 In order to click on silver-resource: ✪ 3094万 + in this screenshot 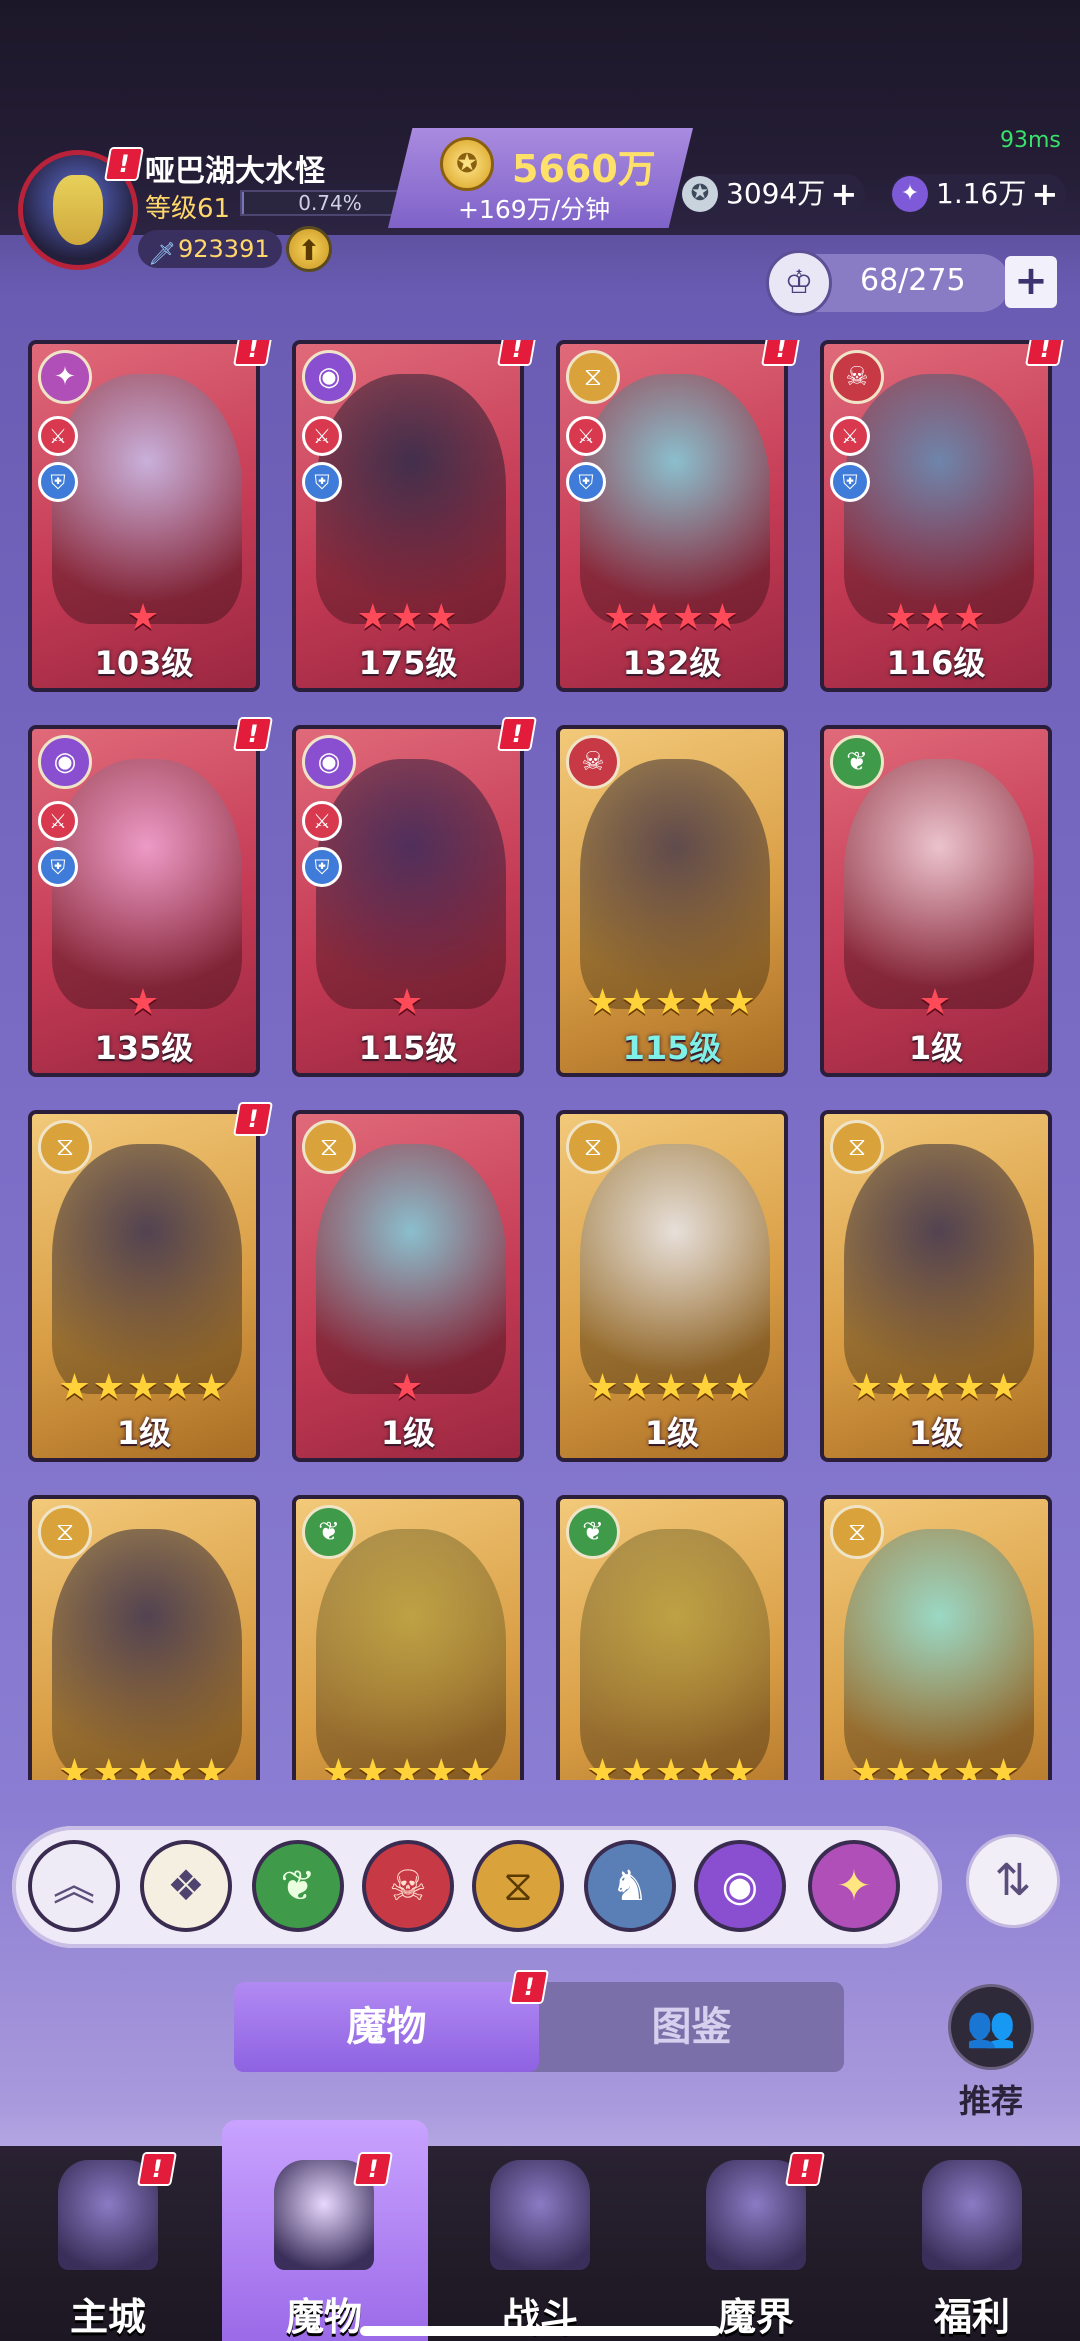, I will do `click(773, 194)`.